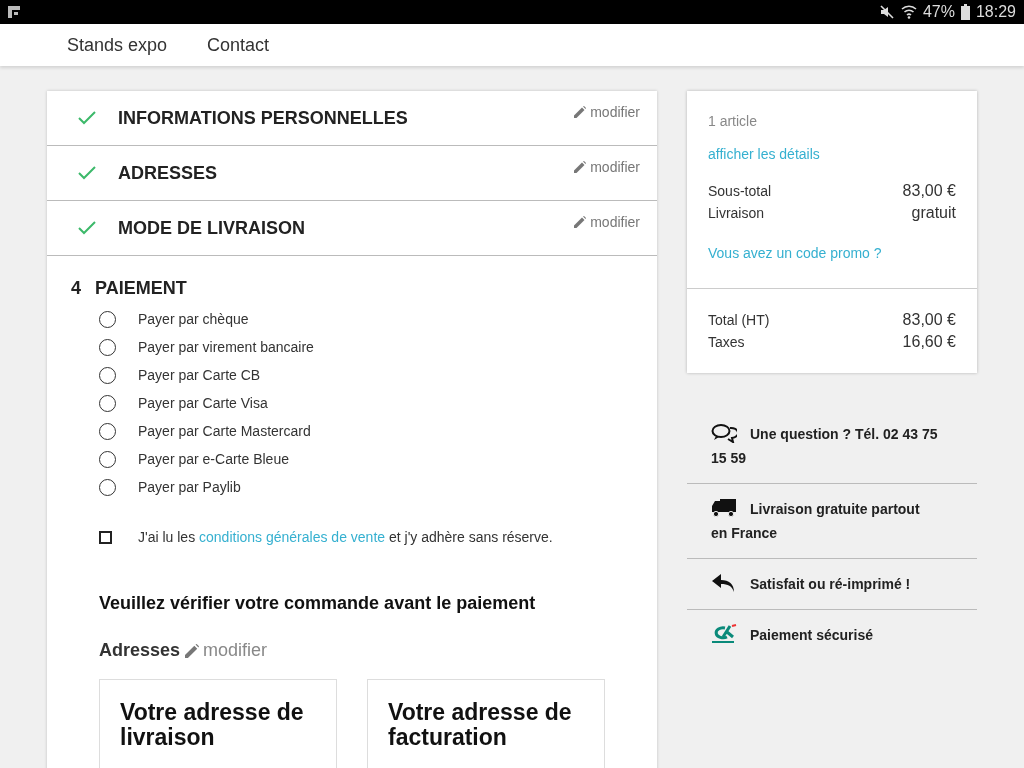 The width and height of the screenshot is (1024, 768). What do you see at coordinates (117, 45) in the screenshot?
I see `nav-link: Stands expo` at bounding box center [117, 45].